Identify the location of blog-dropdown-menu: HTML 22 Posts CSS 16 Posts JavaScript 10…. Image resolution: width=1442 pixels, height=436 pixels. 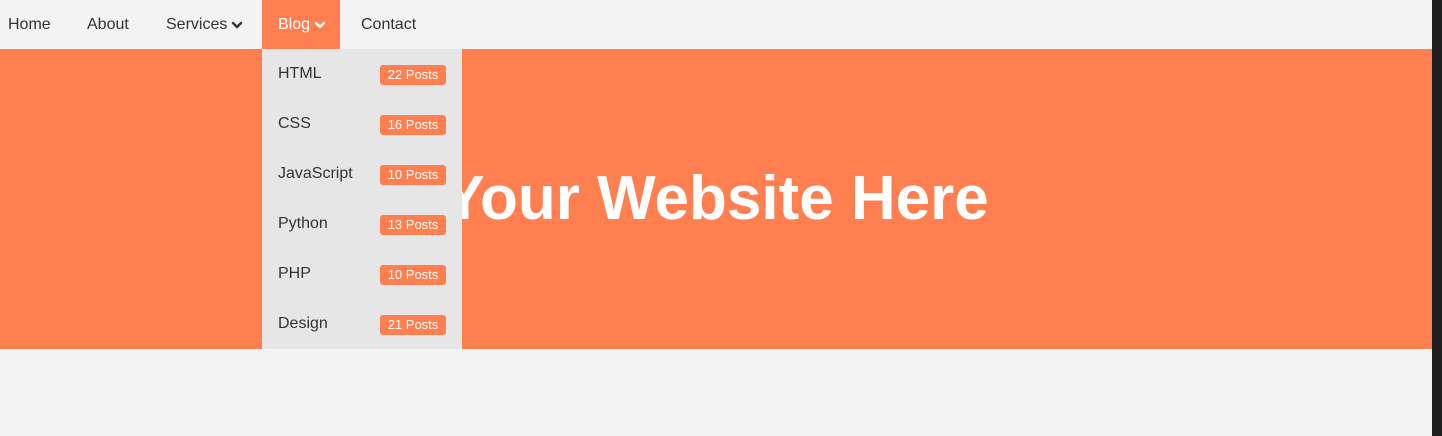
(362, 199).